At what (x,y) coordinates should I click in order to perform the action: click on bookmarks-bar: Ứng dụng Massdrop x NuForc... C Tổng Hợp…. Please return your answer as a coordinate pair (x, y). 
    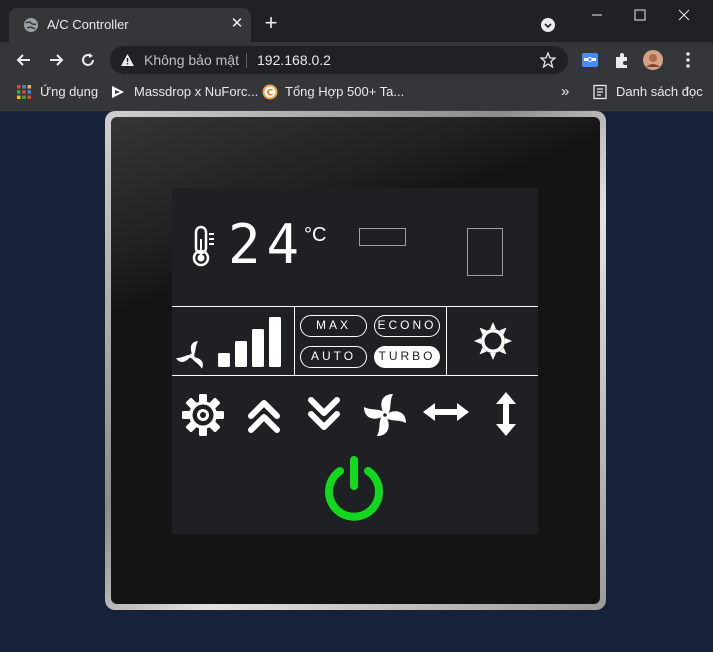
    Looking at the image, I should click on (356, 94).